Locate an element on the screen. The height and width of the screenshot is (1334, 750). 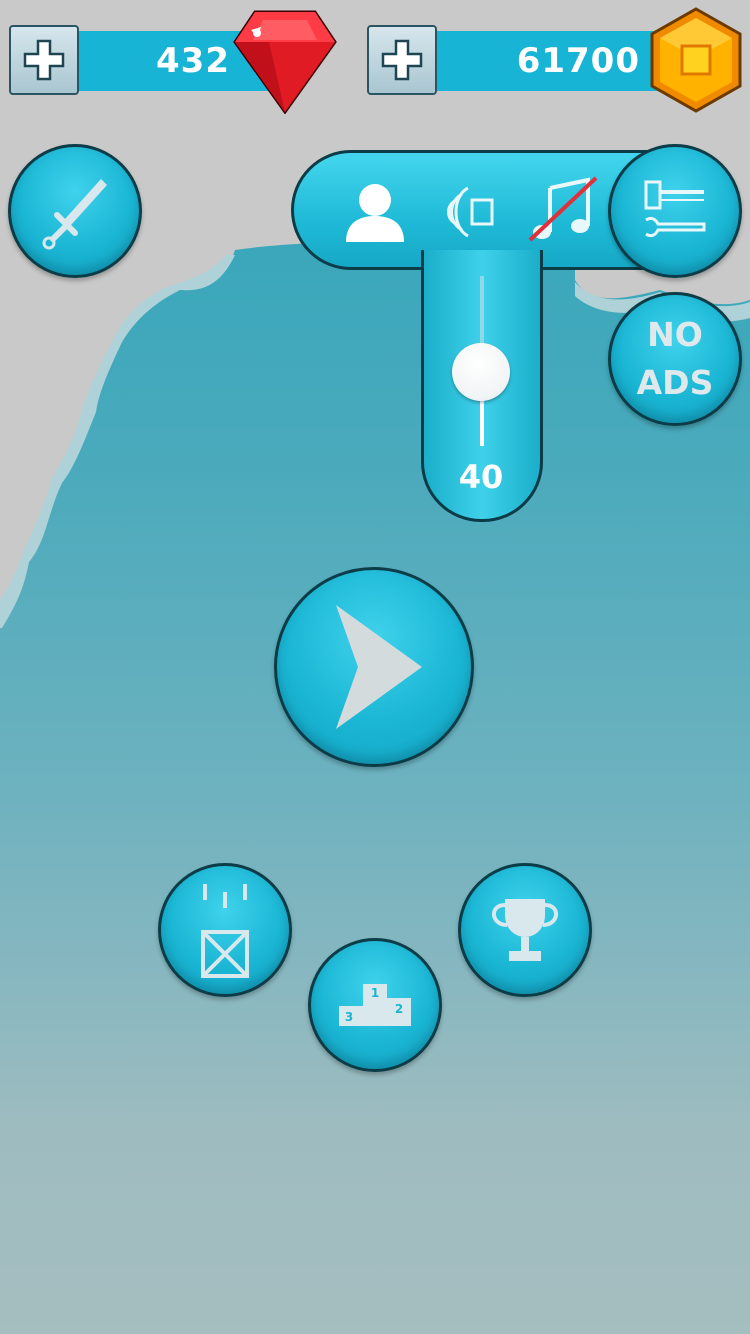
coins-count: 61700 is located at coordinates (578, 61).